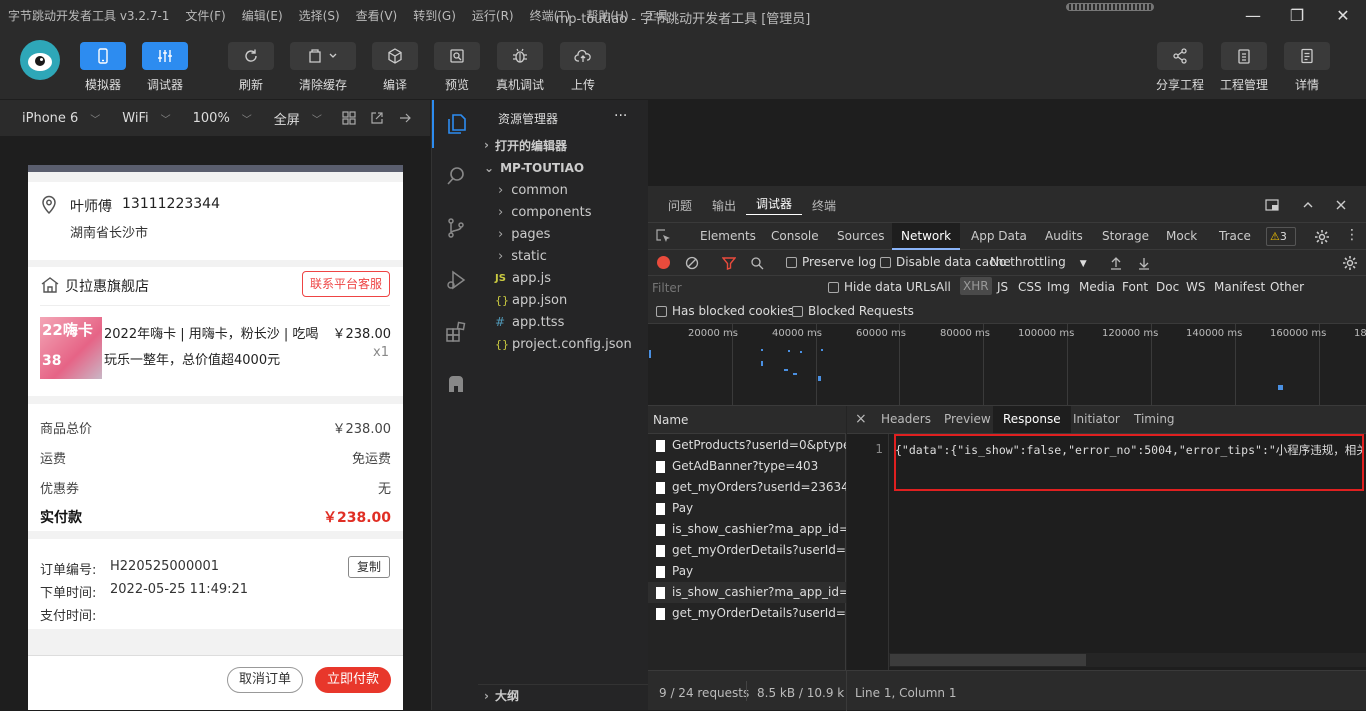 The image size is (1366, 711). What do you see at coordinates (563, 256) in the screenshot?
I see `folder-static: › static` at bounding box center [563, 256].